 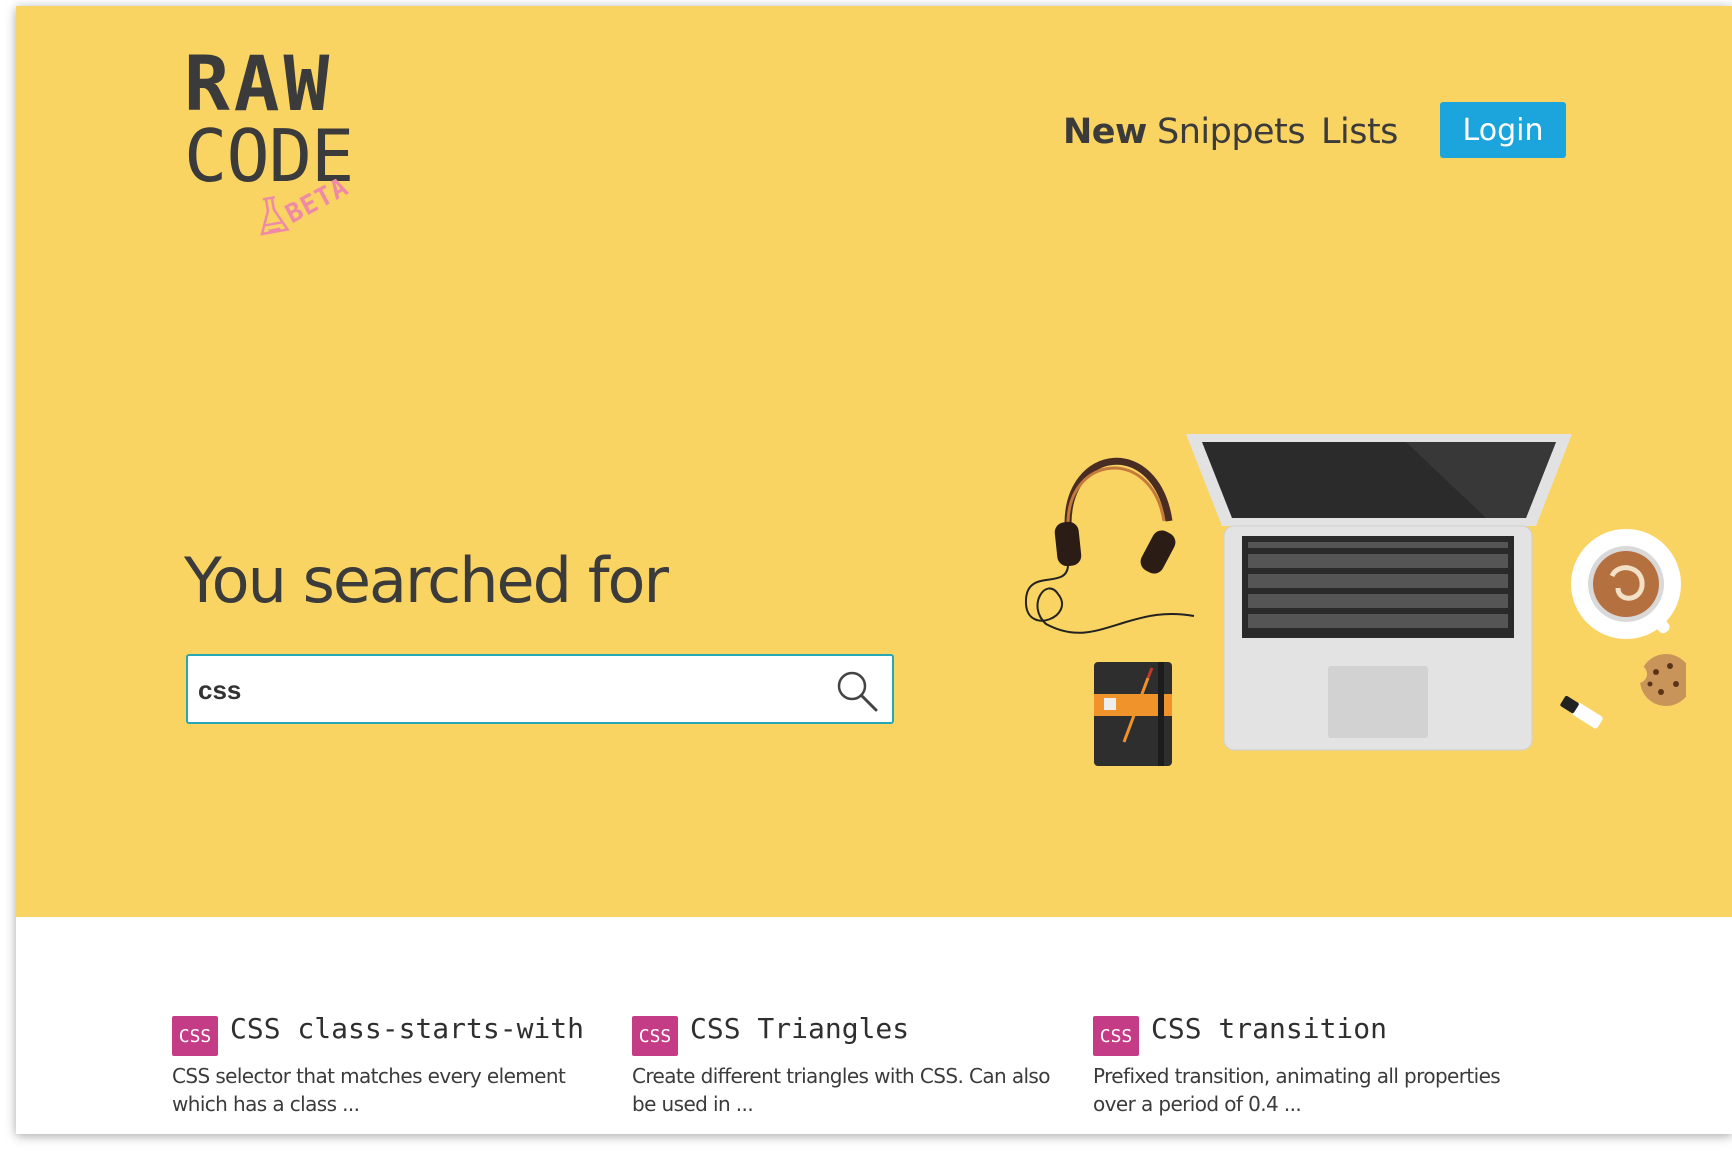 I want to click on page-heading: You searched for, so click(x=426, y=580).